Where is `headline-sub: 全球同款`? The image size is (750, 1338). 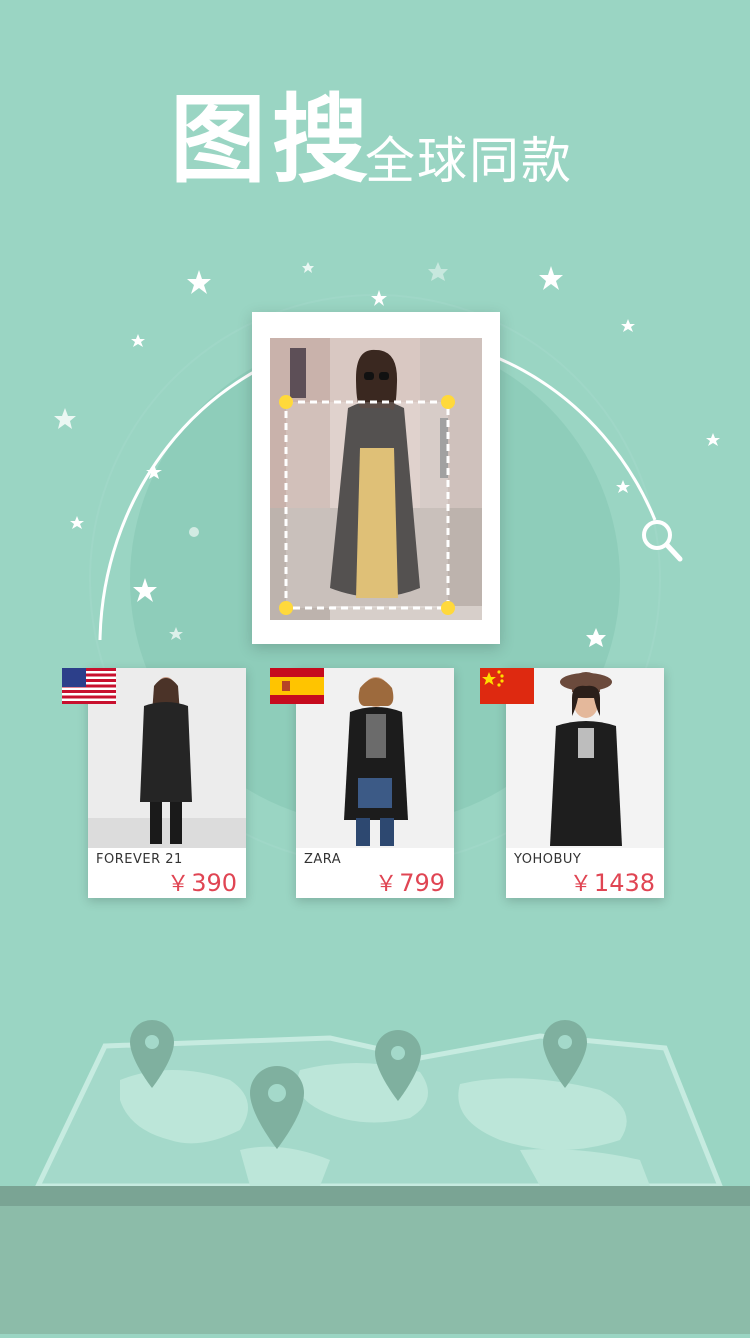
headline-sub: 全球同款 is located at coordinates (469, 161).